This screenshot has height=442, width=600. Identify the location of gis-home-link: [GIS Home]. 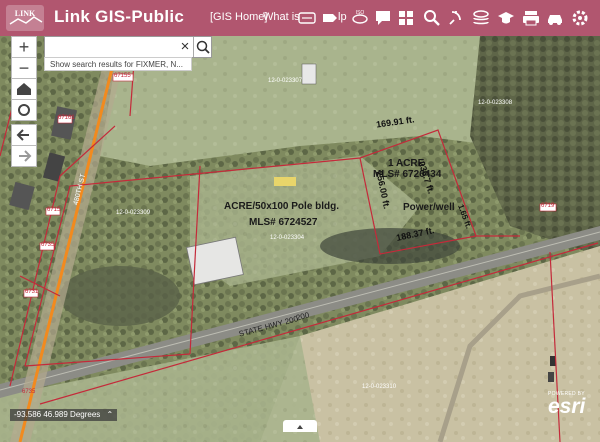
(238, 17).